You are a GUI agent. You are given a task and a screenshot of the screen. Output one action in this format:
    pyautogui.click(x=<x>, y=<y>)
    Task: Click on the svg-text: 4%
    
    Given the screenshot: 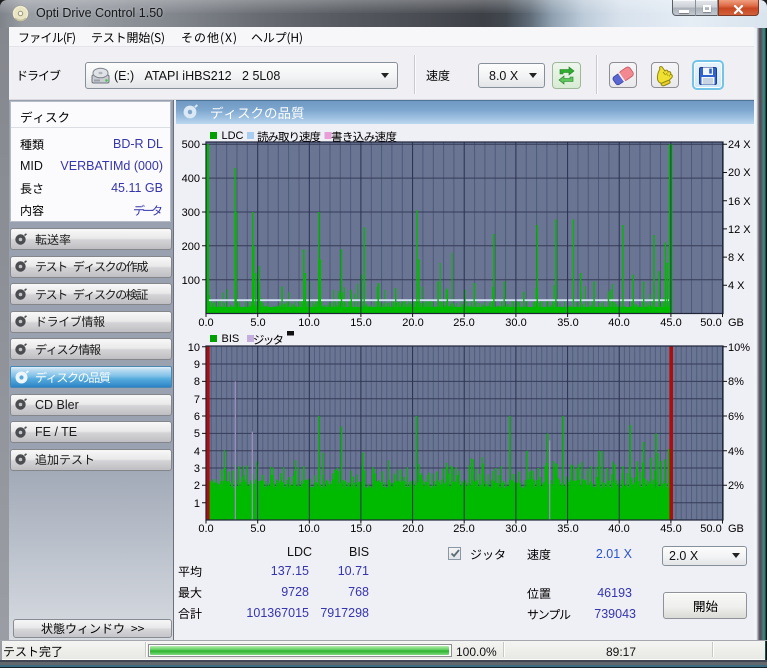 What is the action you would take?
    pyautogui.click(x=736, y=452)
    